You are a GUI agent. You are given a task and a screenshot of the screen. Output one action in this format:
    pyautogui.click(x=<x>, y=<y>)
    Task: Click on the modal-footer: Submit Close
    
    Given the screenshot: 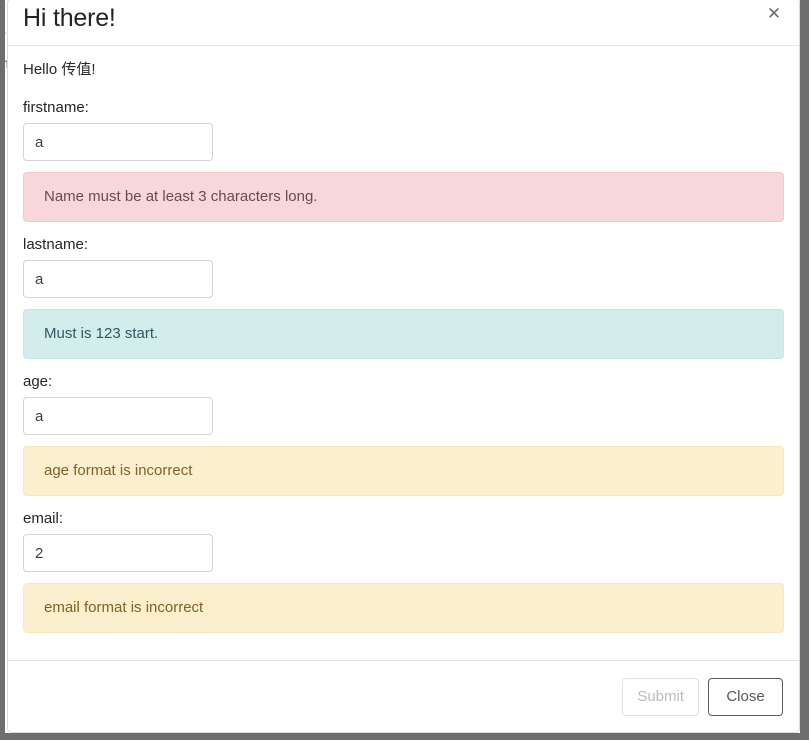 What is the action you would take?
    pyautogui.click(x=403, y=696)
    